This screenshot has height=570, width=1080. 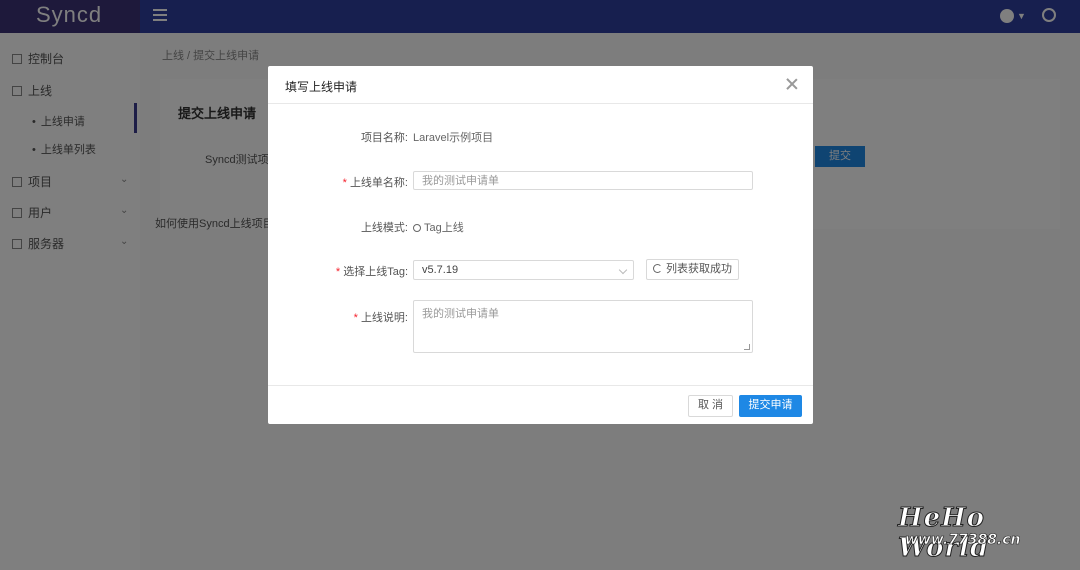 What do you see at coordinates (384, 318) in the screenshot?
I see `label-text: 上线说明:` at bounding box center [384, 318].